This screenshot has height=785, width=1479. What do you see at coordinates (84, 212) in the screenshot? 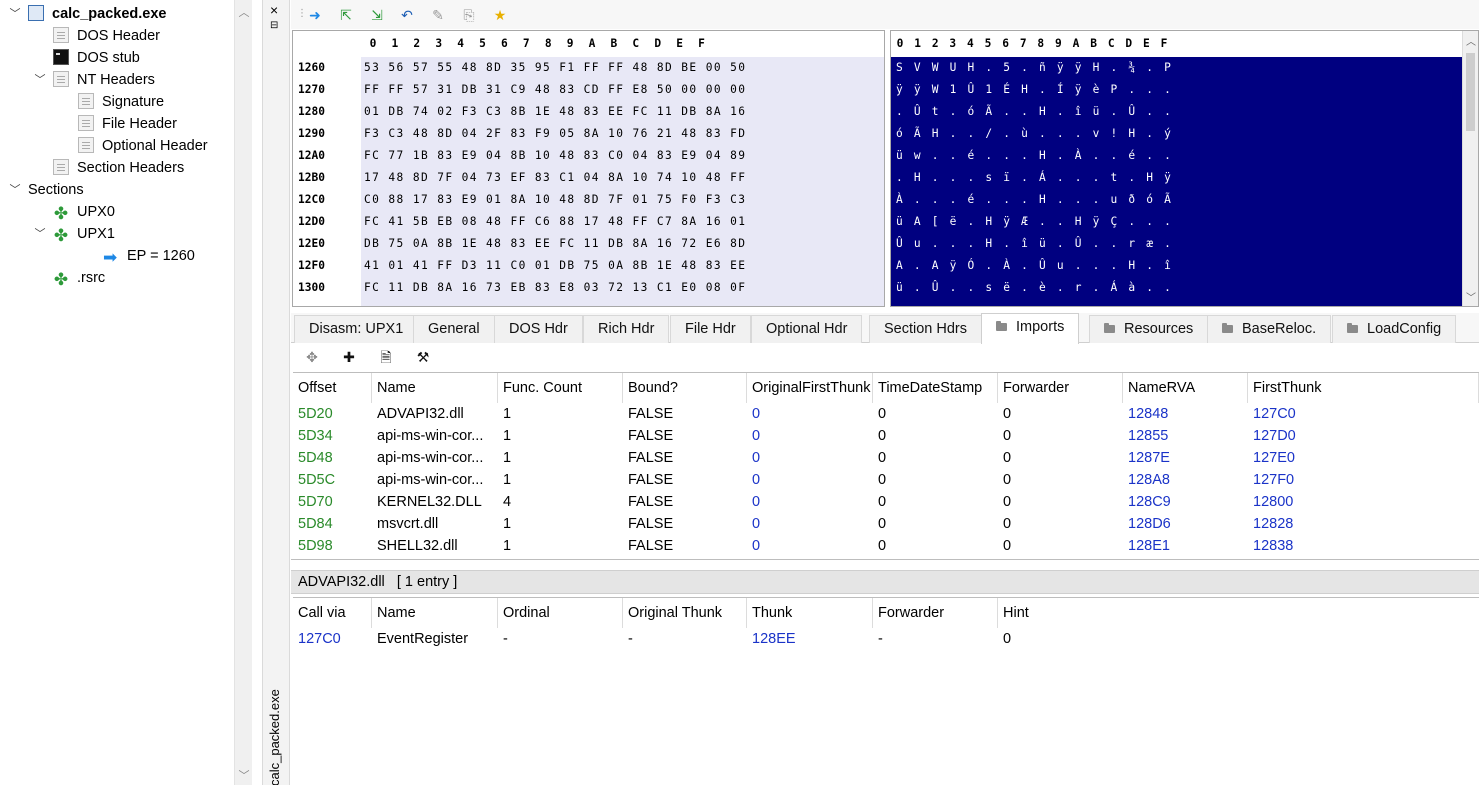
I see `tree-item: ✤ UPX0` at bounding box center [84, 212].